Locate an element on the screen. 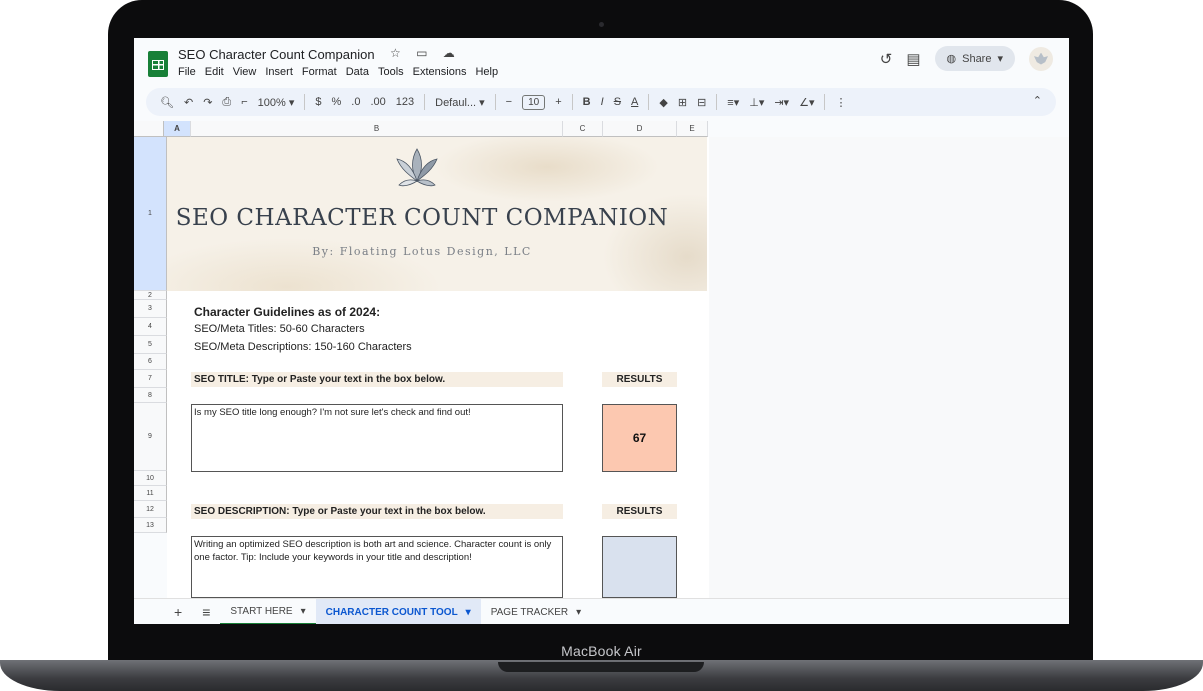 Image resolution: width=1203 pixels, height=691 pixels. column-header-c: C is located at coordinates (583, 129).